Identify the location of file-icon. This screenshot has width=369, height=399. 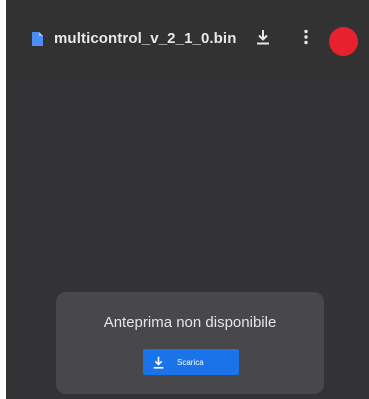
(37, 39).